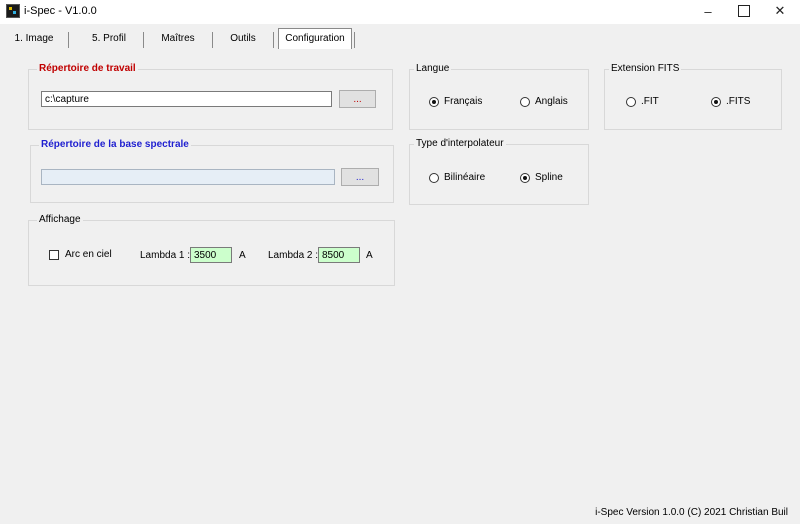 This screenshot has width=800, height=524. What do you see at coordinates (549, 177) in the screenshot?
I see `interpolator-spline-label: Spline` at bounding box center [549, 177].